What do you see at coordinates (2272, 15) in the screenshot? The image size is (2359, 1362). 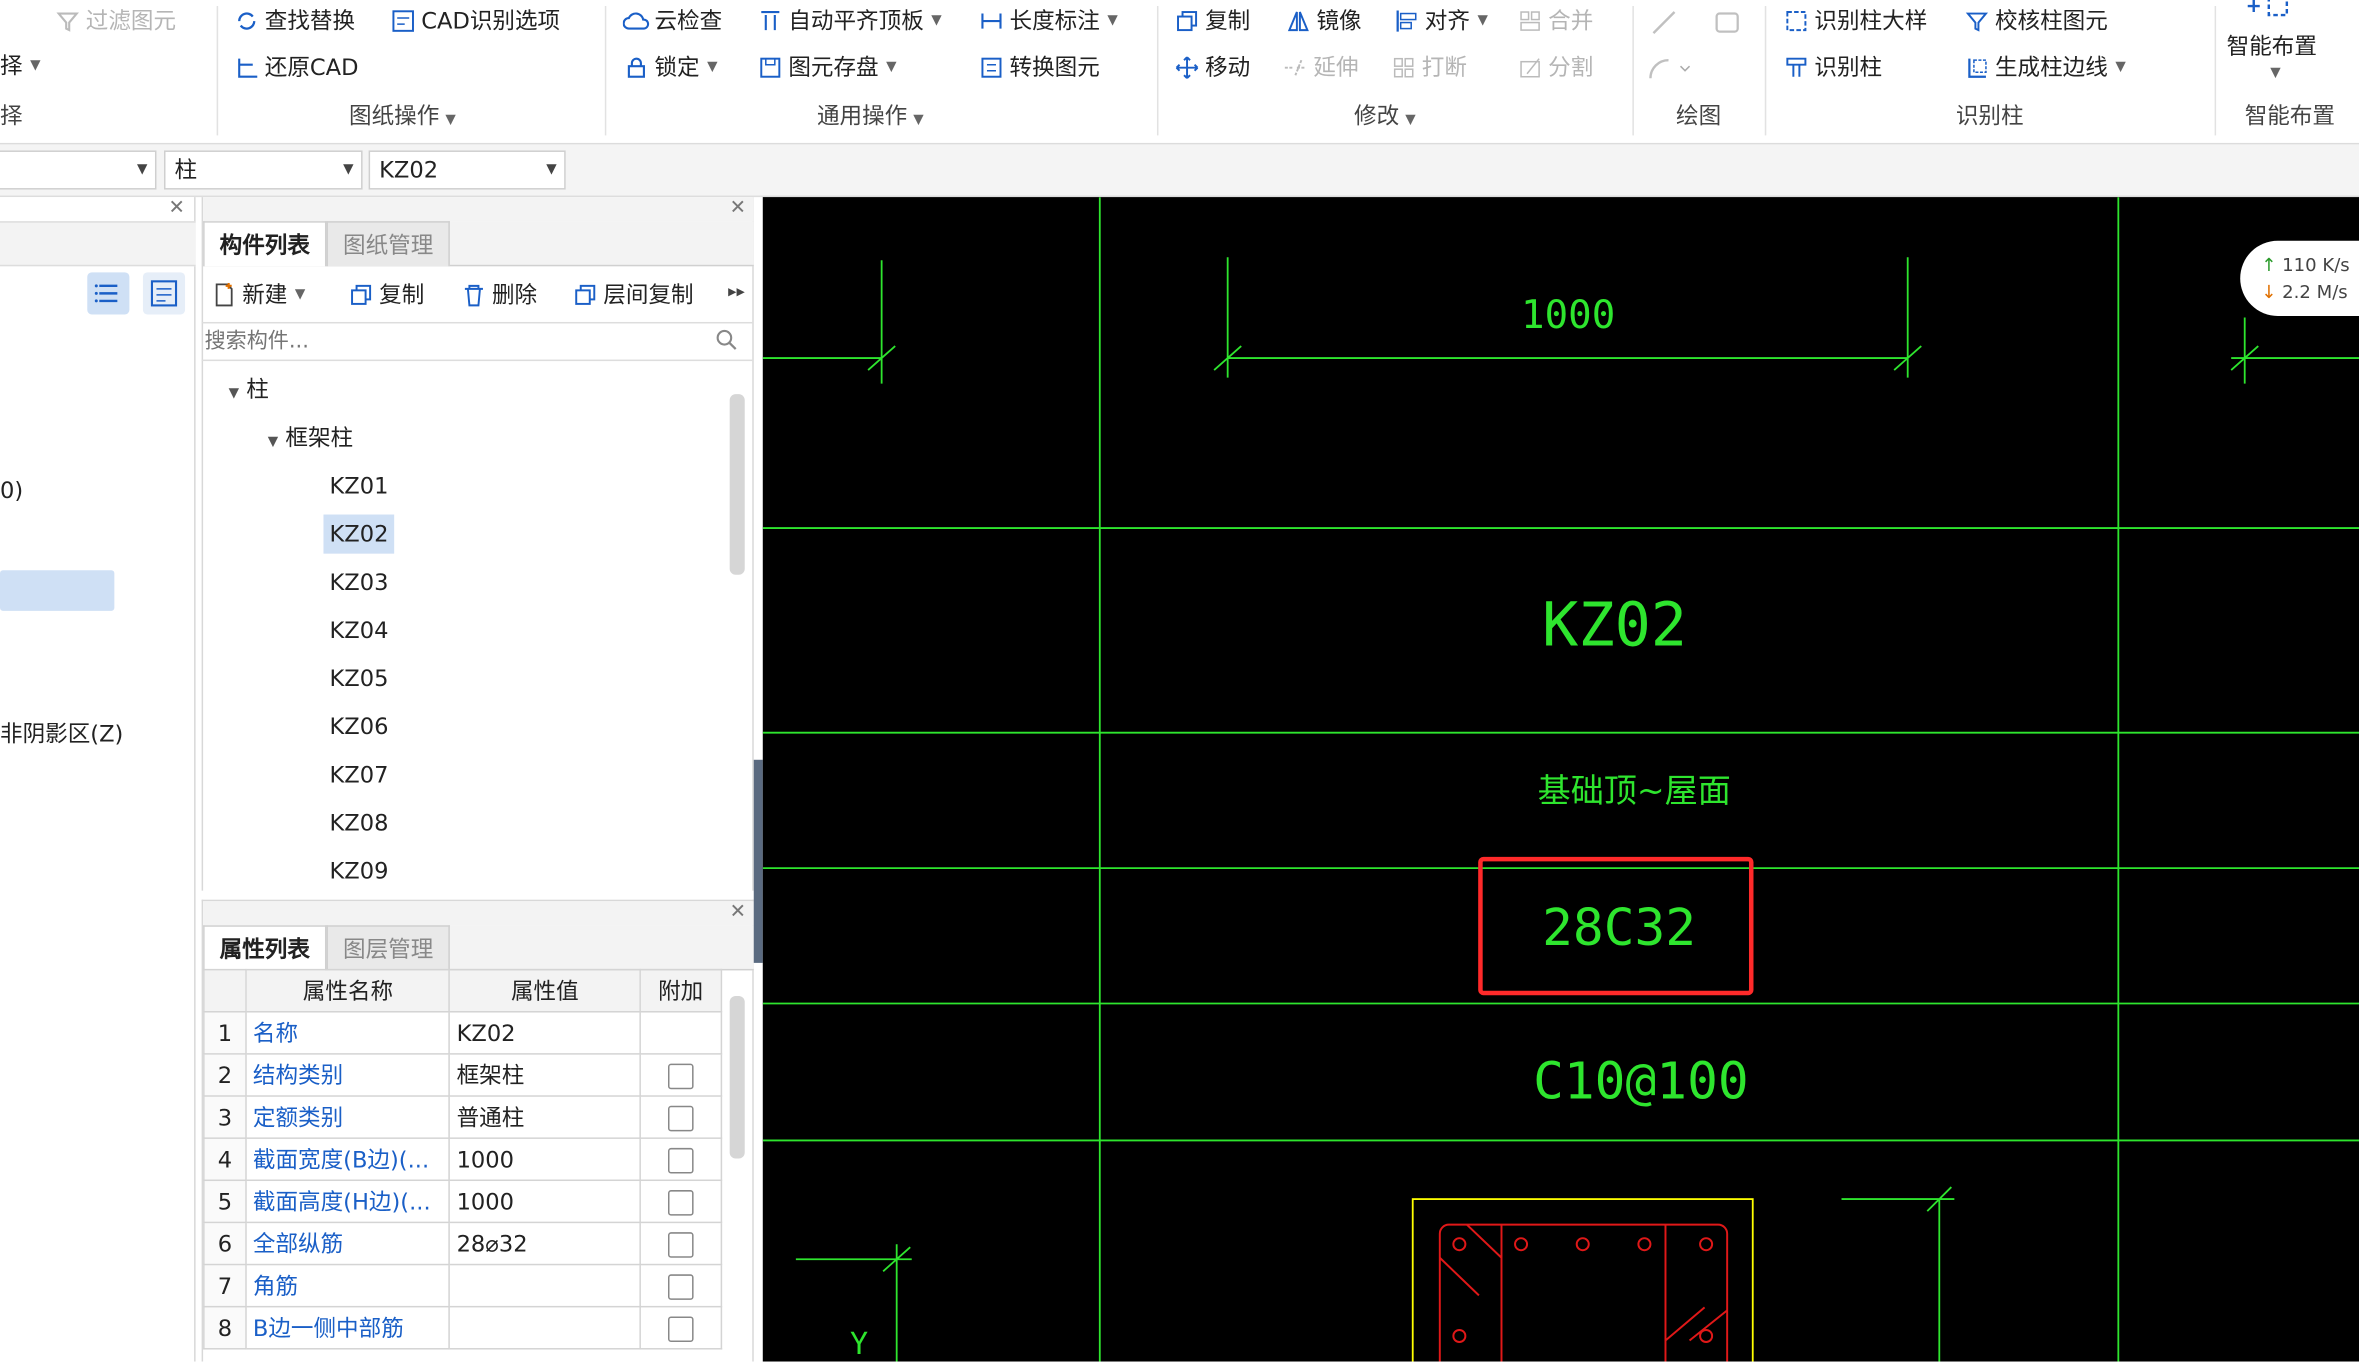 I see `smart-layout-icon` at bounding box center [2272, 15].